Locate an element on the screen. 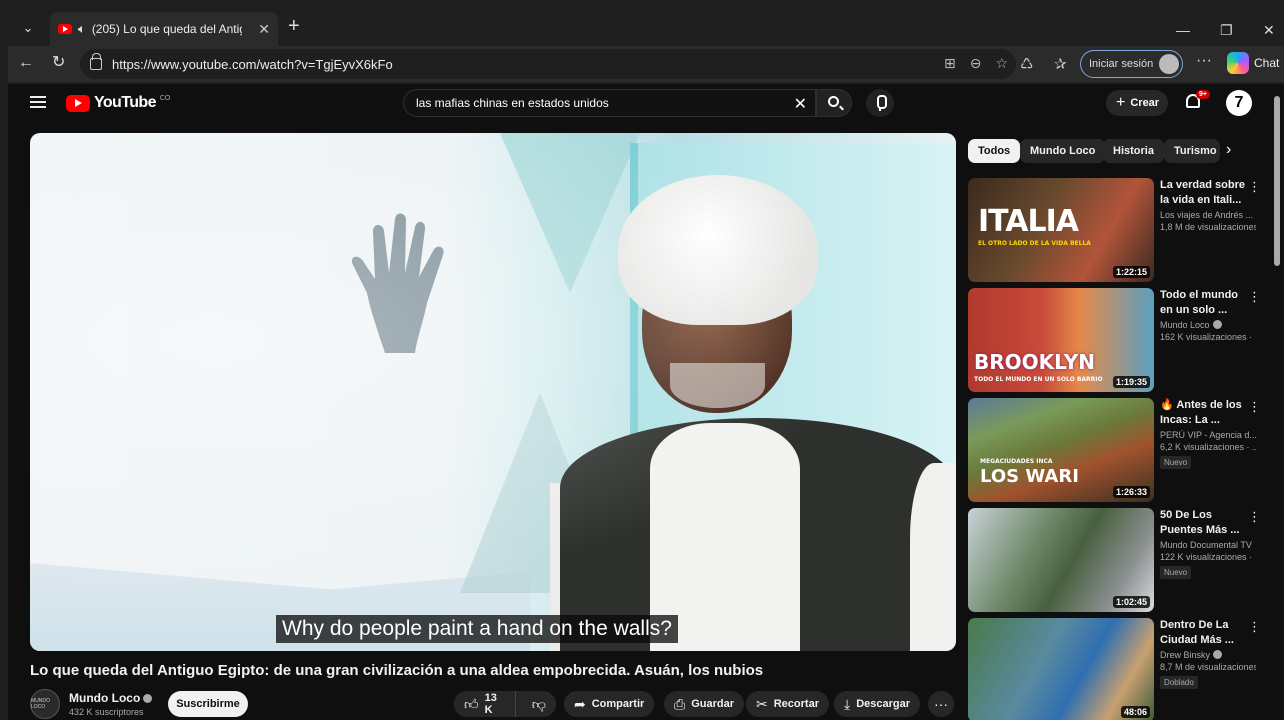 The height and width of the screenshot is (720, 1284). speaker-icon: 🔈︎ is located at coordinates (82, 29).